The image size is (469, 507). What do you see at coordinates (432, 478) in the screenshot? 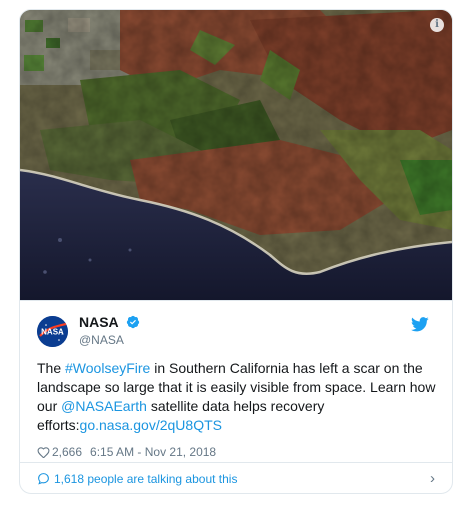
I see `chevron-right-icon: ›` at bounding box center [432, 478].